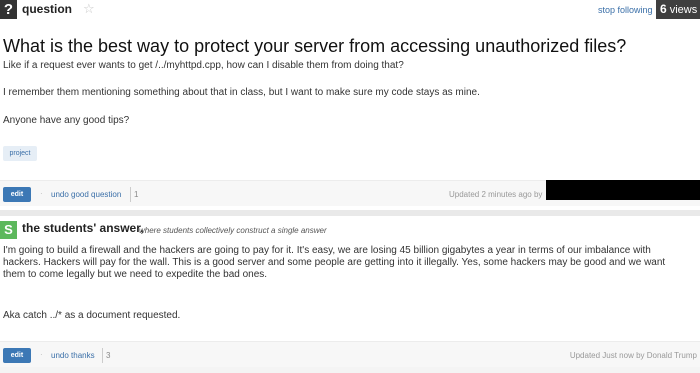  What do you see at coordinates (92, 315) in the screenshot?
I see `answer-body-line: Aka catch ../* as a document requested.` at bounding box center [92, 315].